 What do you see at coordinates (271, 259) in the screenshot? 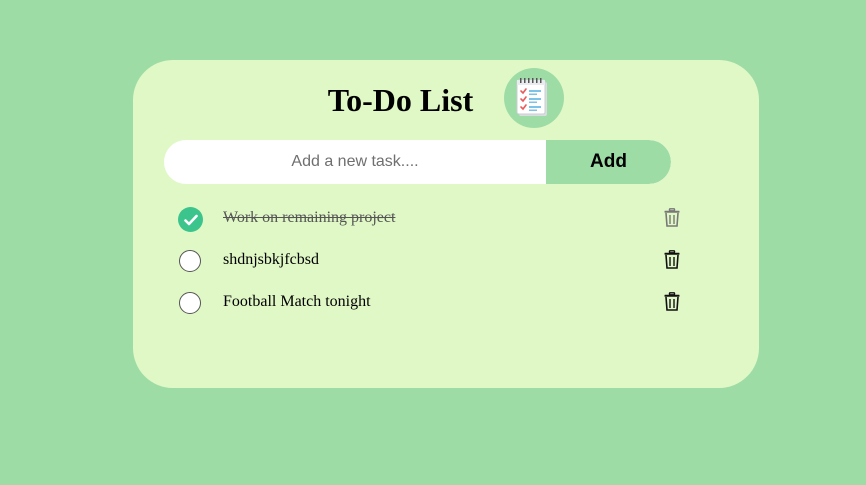
I see `task-text: shdnjsbkjfcbsd` at bounding box center [271, 259].